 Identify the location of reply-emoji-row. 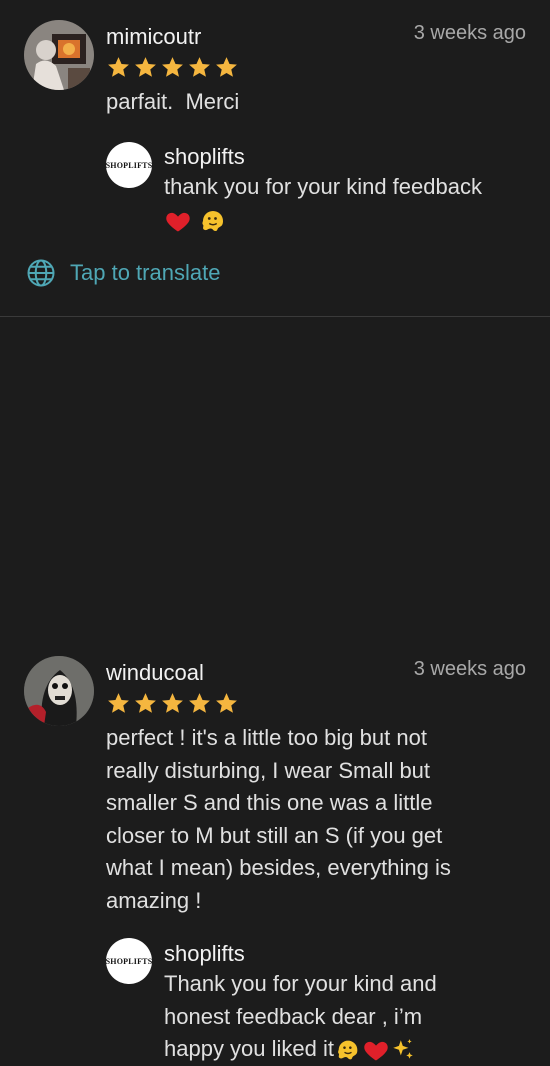
(323, 221).